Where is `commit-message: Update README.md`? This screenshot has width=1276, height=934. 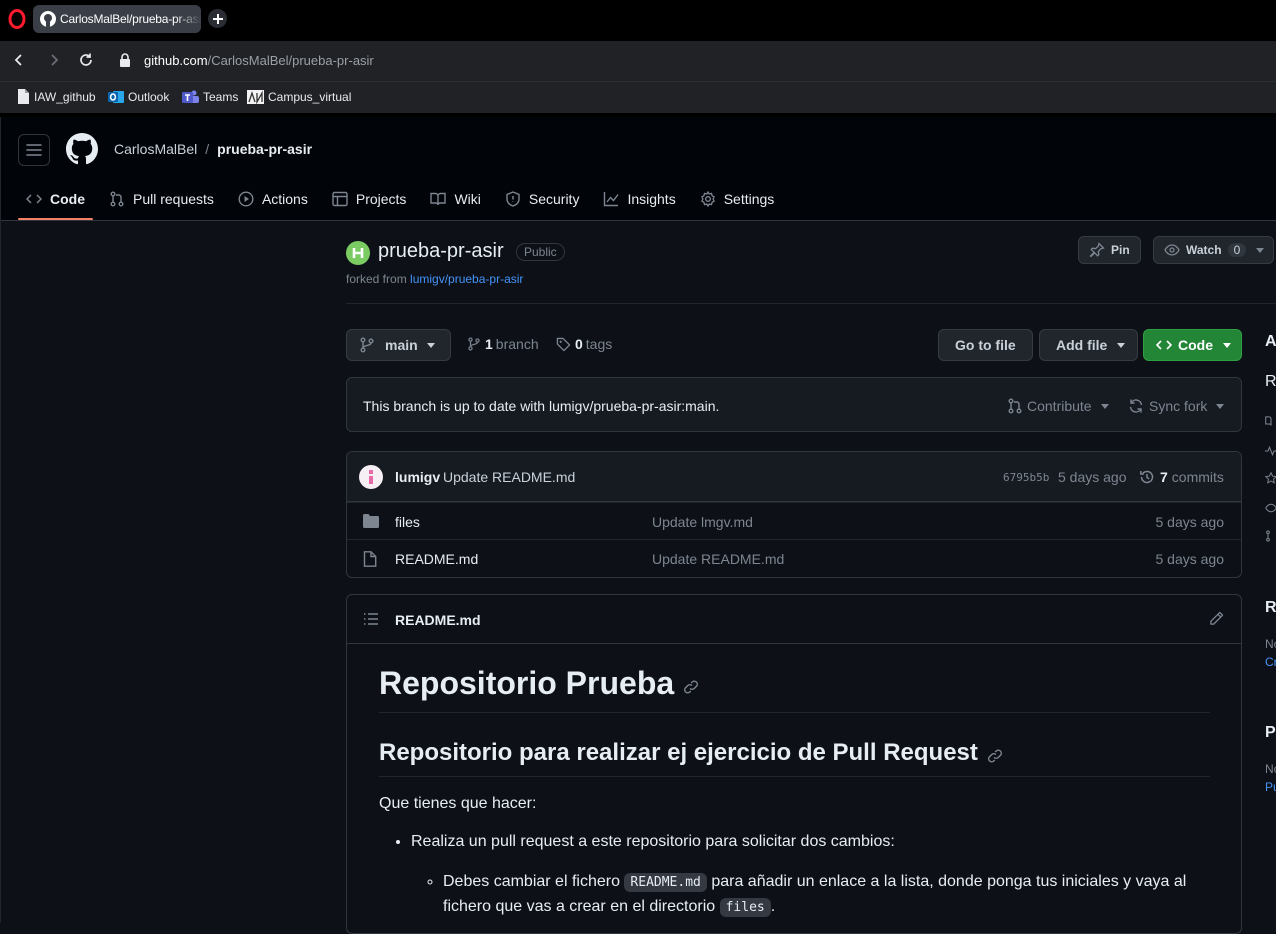
commit-message: Update README.md is located at coordinates (509, 477).